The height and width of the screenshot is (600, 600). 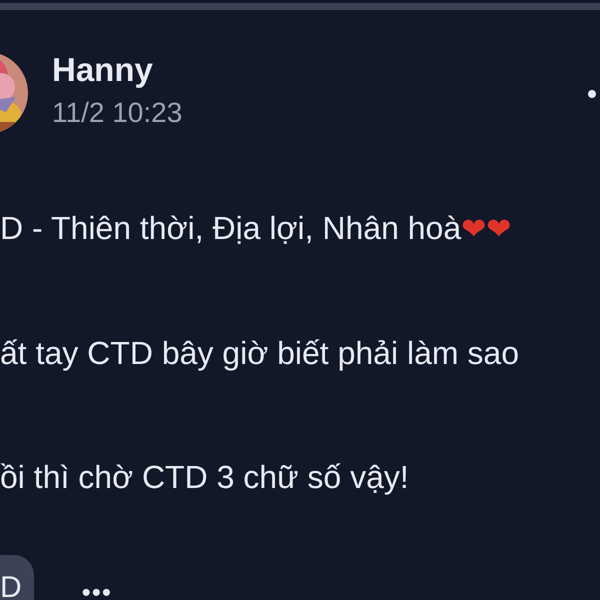 I want to click on tag-chip: D, so click(x=17, y=577).